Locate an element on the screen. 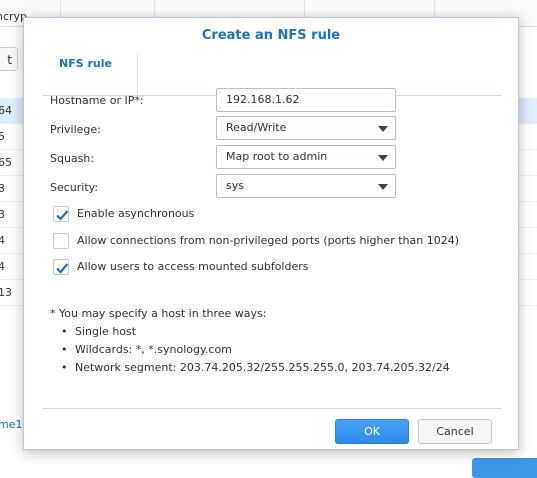 This screenshot has width=537, height=478. hostname-input: 192.168.1.62 is located at coordinates (306, 100).